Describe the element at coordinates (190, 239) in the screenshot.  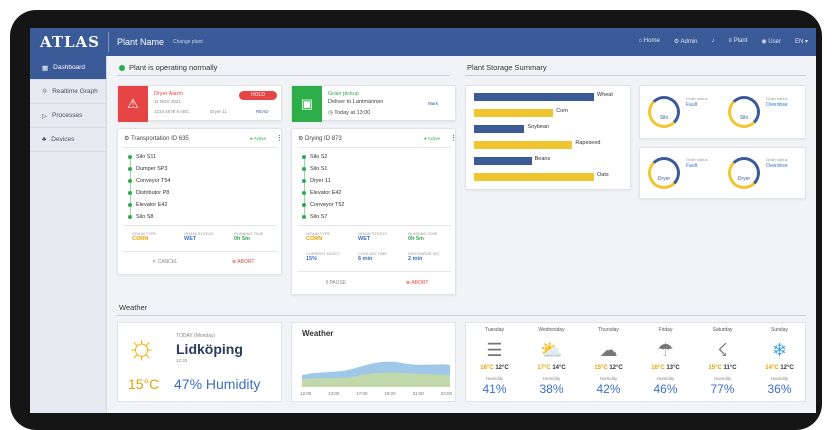
I see `stat-value: WET` at that location.